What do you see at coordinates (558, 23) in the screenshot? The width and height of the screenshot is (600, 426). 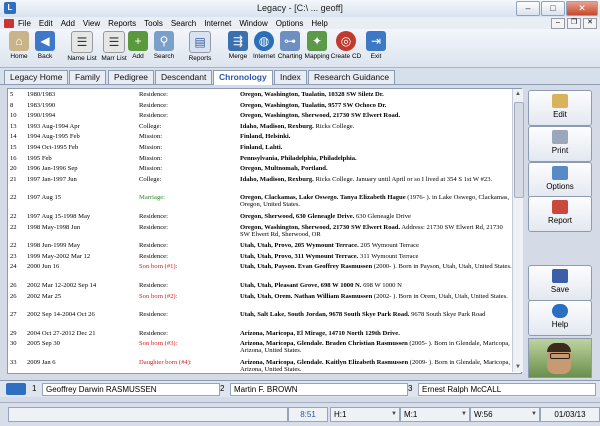 I see `mdi-minimize-button: –` at bounding box center [558, 23].